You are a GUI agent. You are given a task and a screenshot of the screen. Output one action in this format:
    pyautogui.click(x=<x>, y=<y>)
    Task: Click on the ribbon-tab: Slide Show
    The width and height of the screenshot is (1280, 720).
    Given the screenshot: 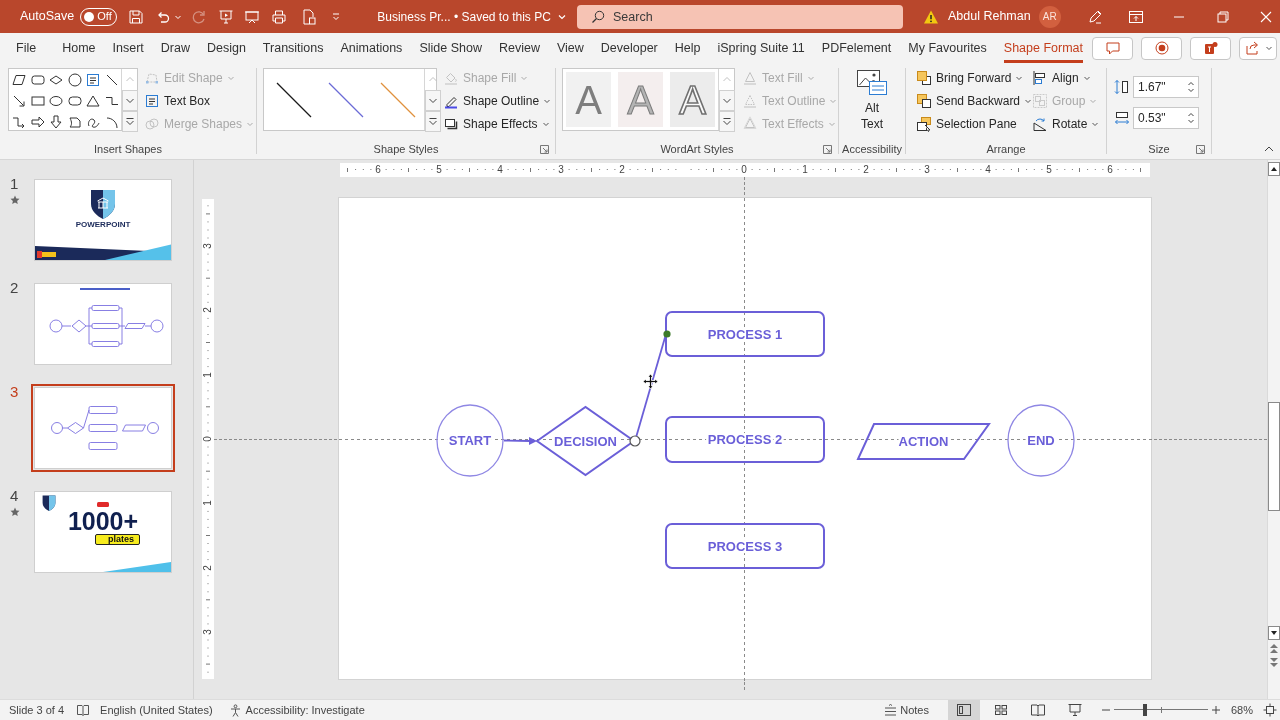 What is the action you would take?
    pyautogui.click(x=450, y=48)
    